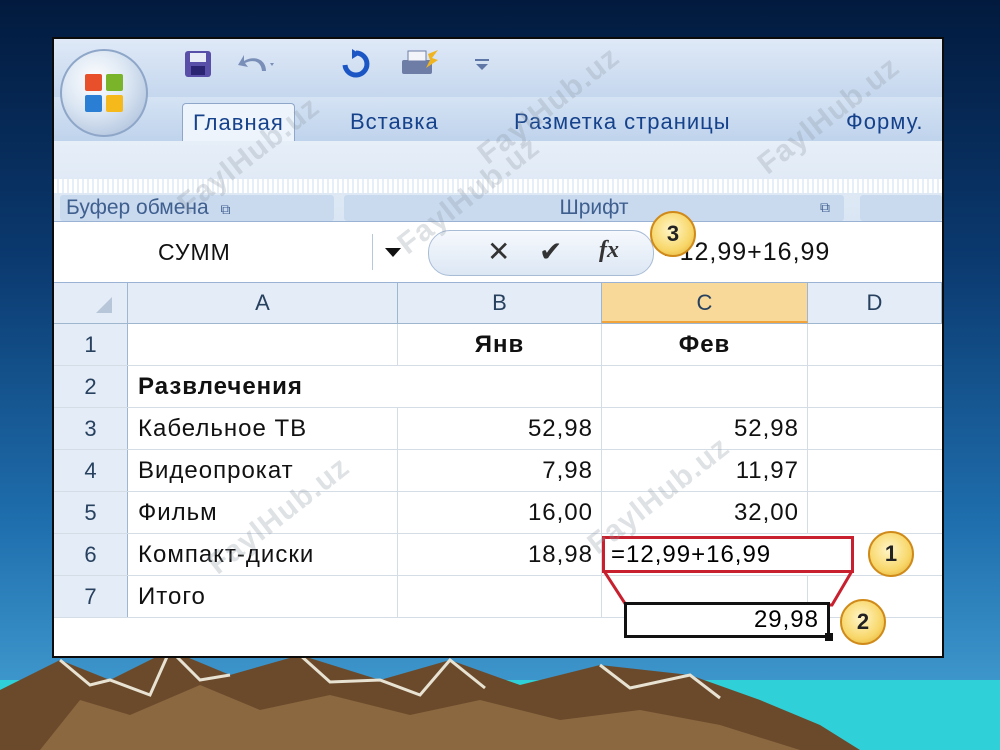 Image resolution: width=1000 pixels, height=750 pixels. I want to click on tab-page-layout: Разметка страницы, so click(622, 122).